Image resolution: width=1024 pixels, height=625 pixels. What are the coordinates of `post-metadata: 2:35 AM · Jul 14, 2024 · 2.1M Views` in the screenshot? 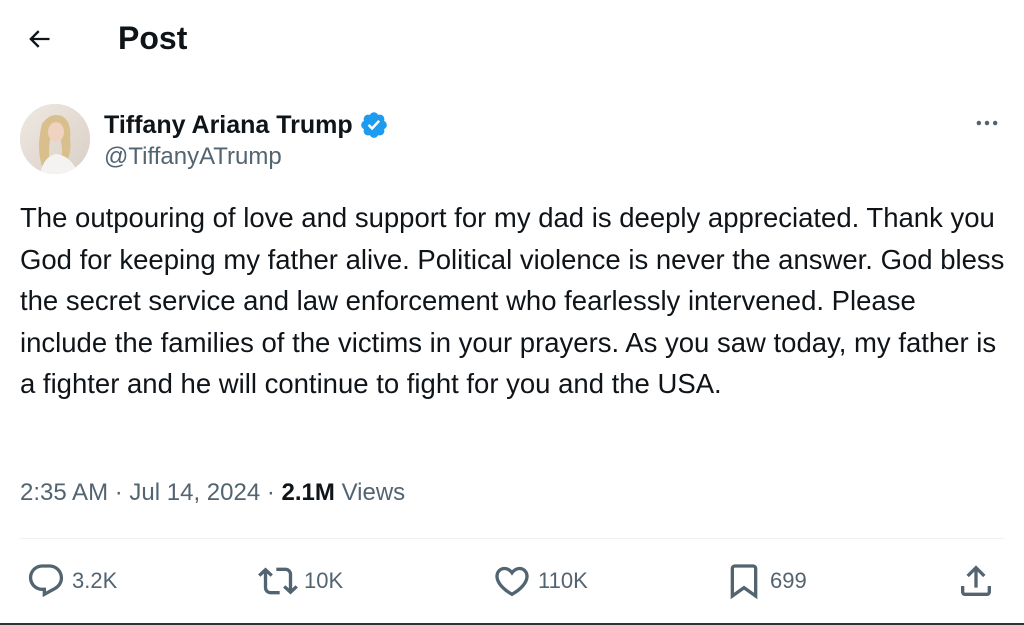 It's located at (212, 493).